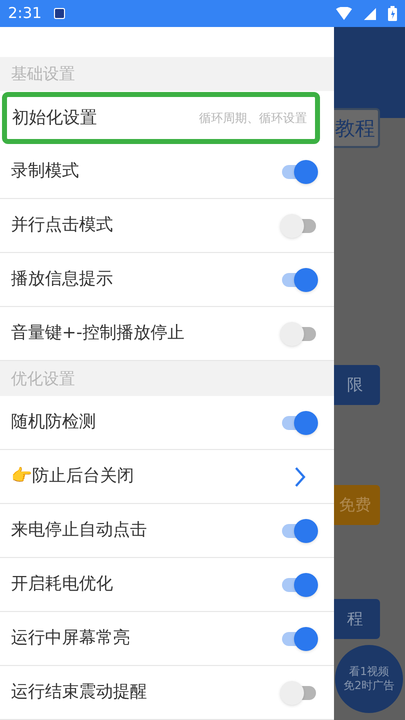 The image size is (405, 720). I want to click on settings-row: 开启耗电优化, so click(167, 585).